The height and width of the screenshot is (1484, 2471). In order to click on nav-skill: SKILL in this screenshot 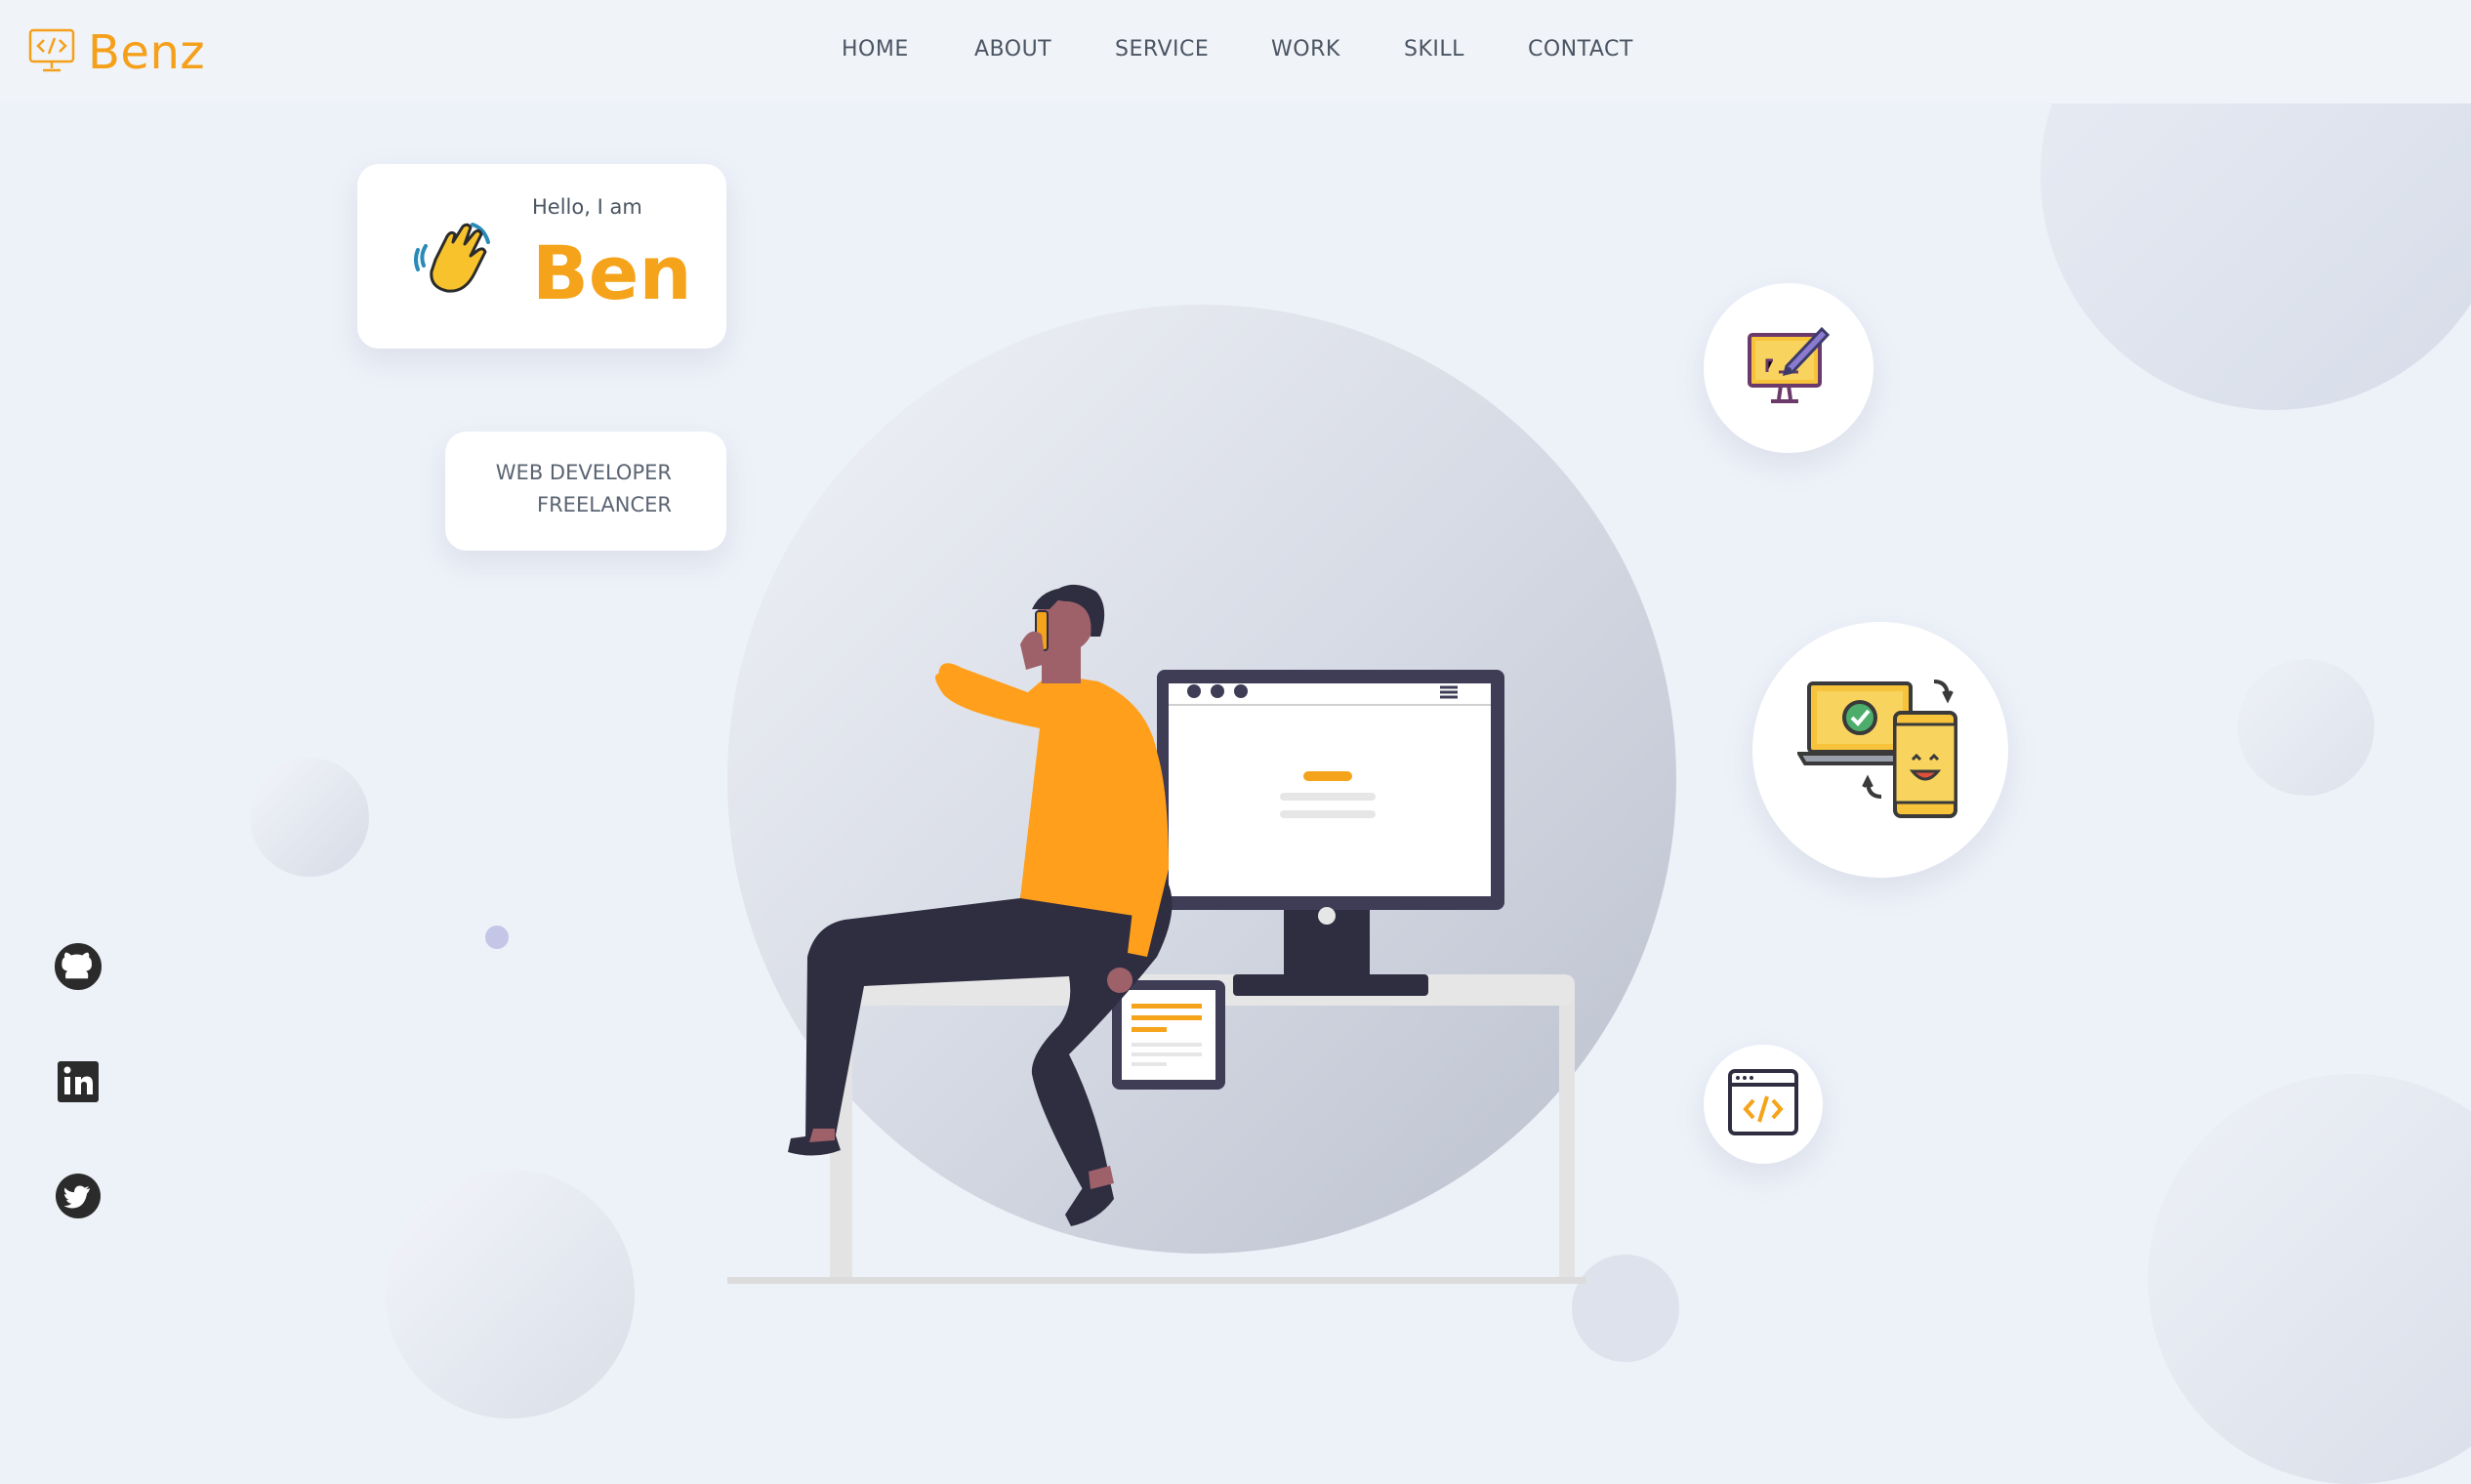, I will do `click(1434, 50)`.